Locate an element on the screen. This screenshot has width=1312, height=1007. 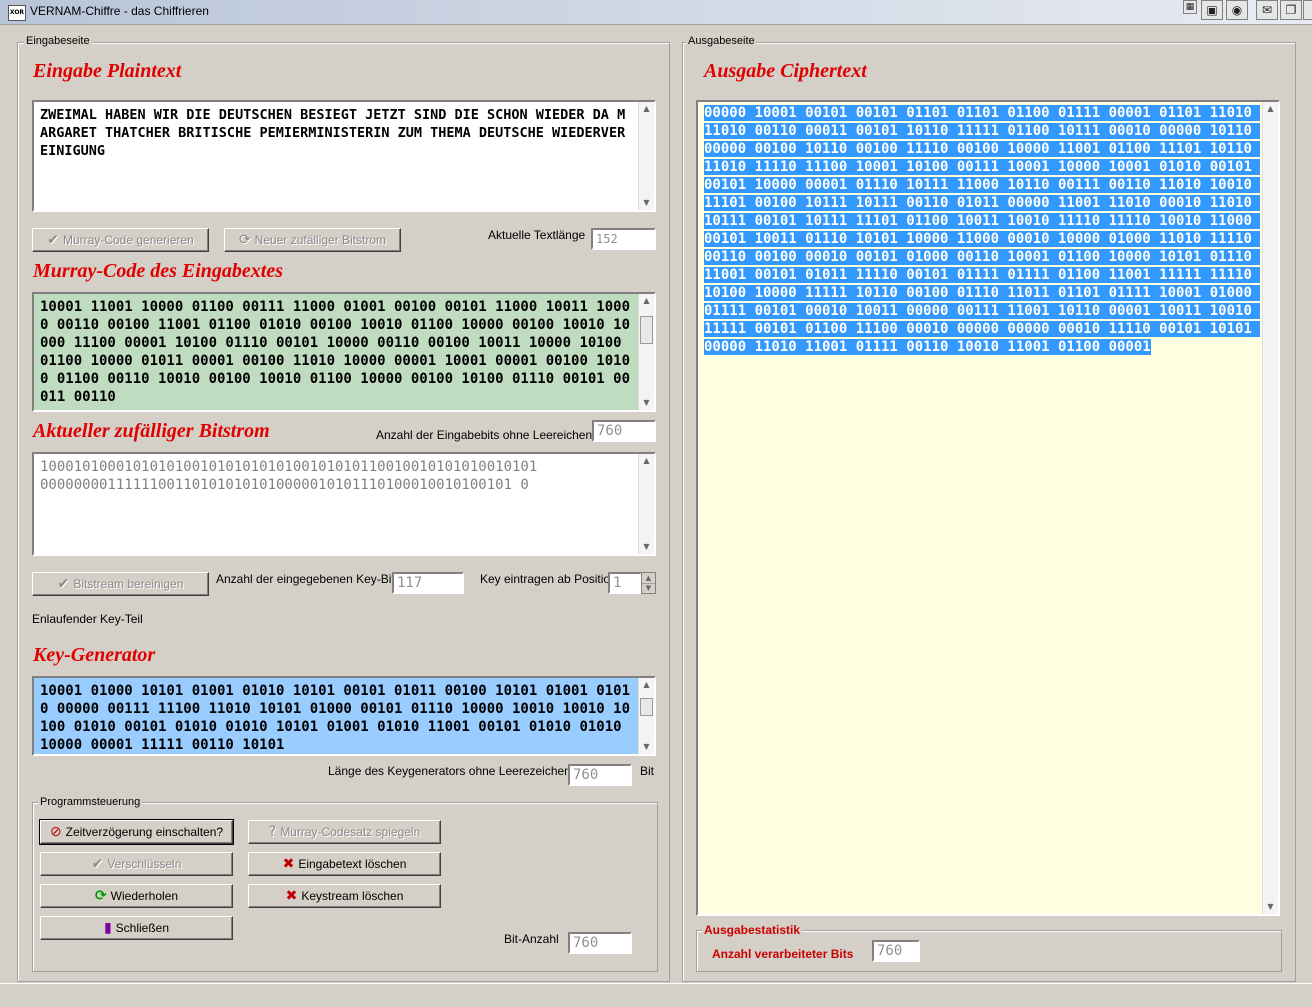
keygen-heading: Key-Generator is located at coordinates (94, 655).